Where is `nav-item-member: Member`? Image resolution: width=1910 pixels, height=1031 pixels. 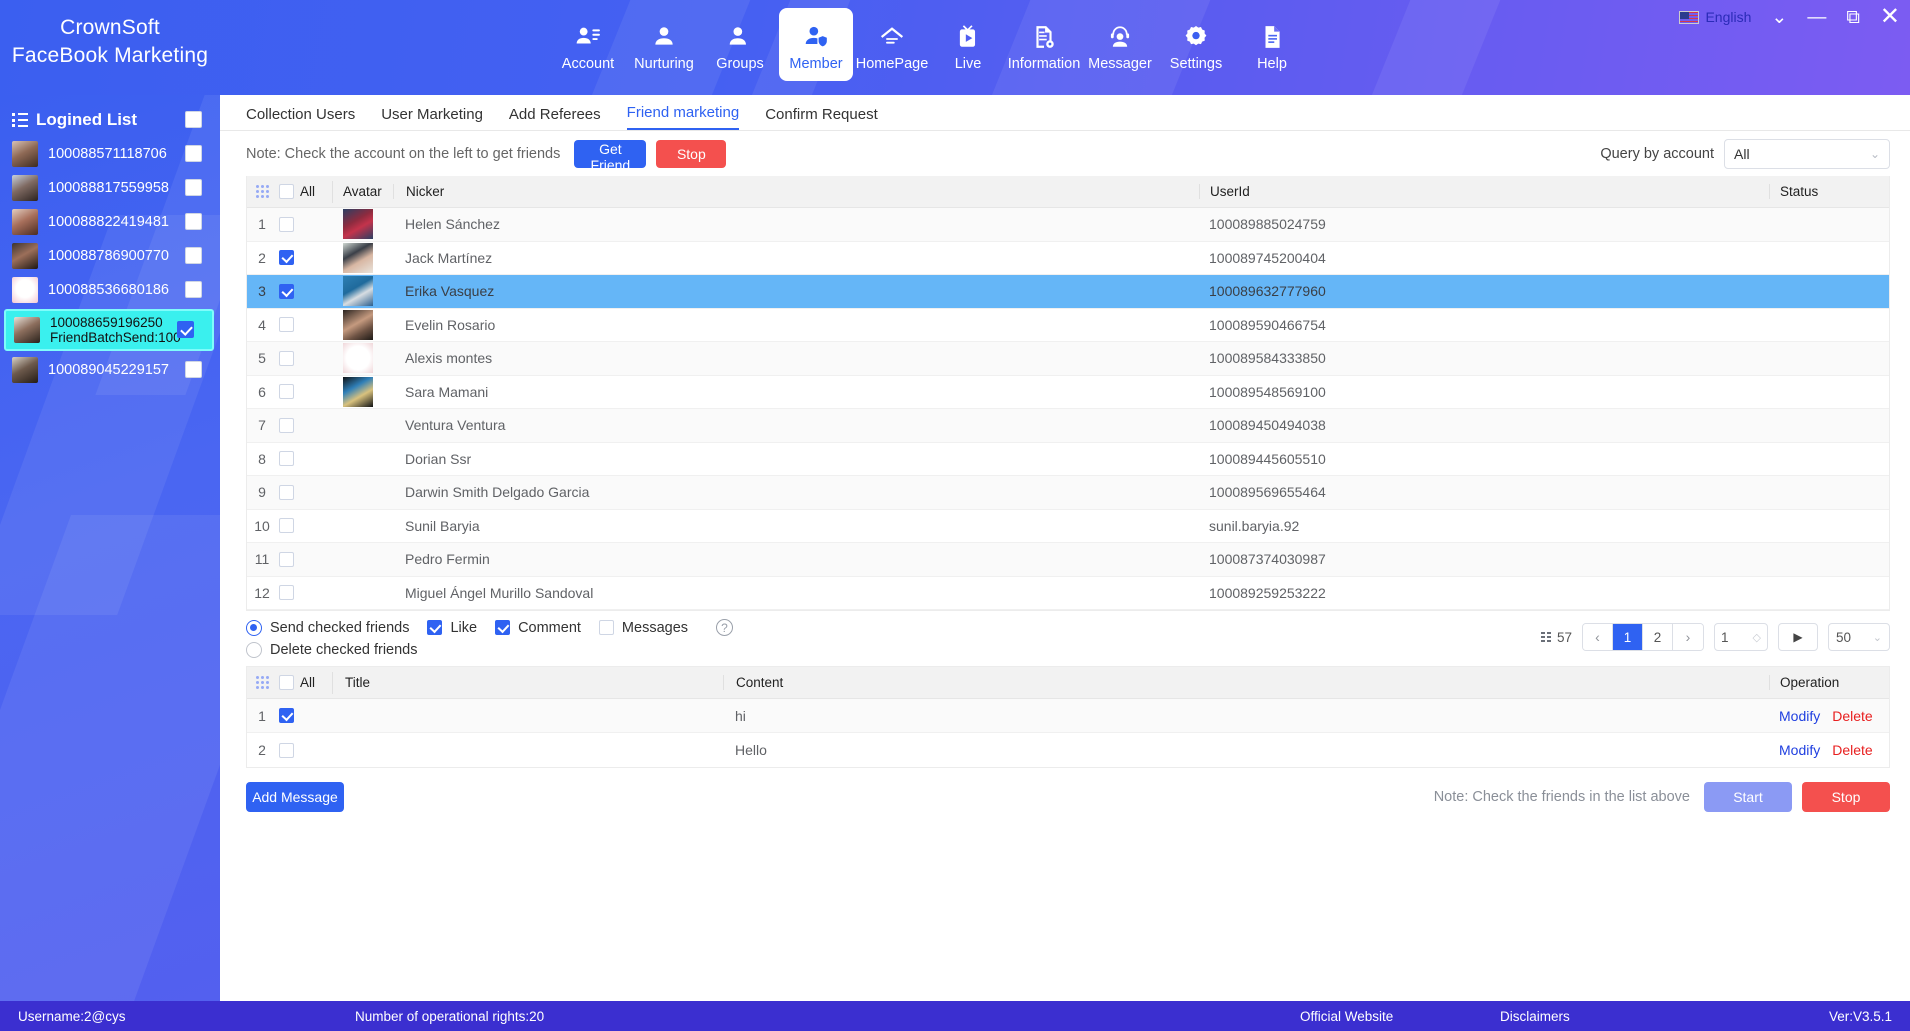
nav-item-member: Member is located at coordinates (816, 44).